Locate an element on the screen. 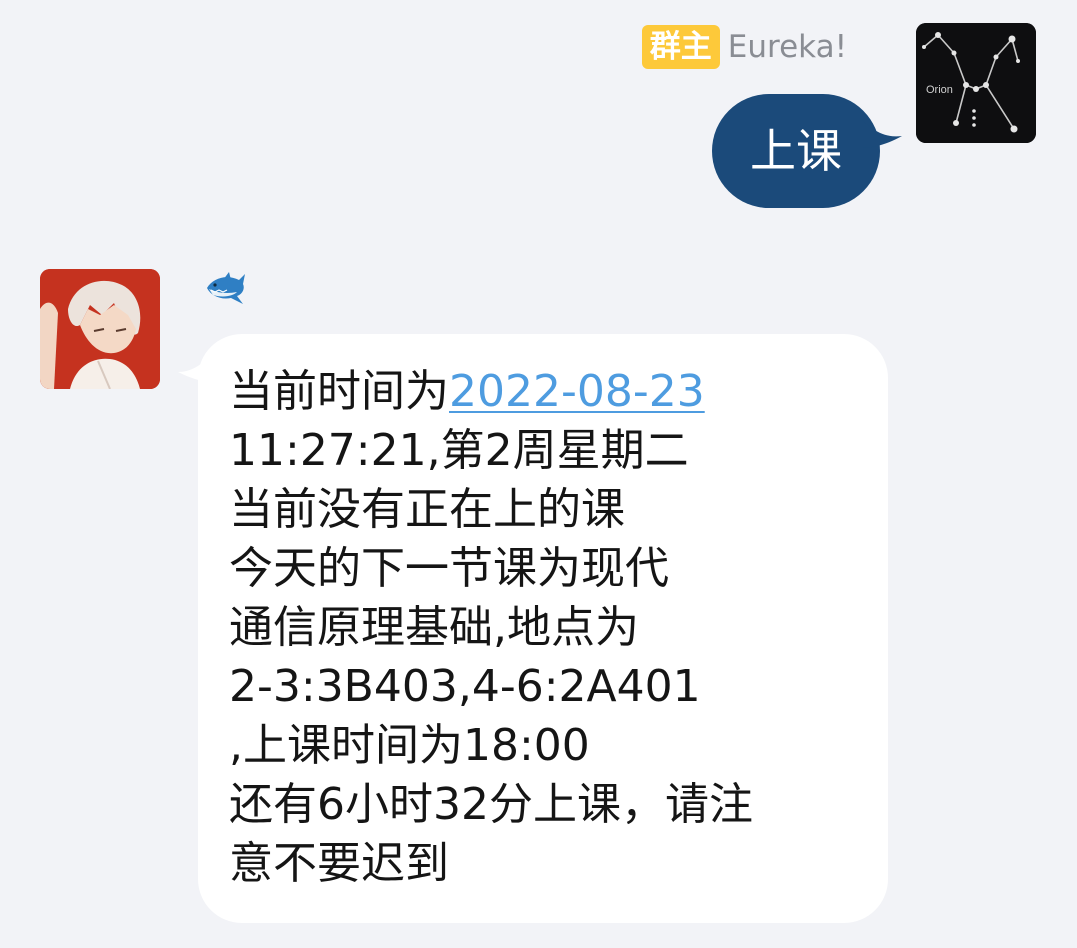 The width and height of the screenshot is (1077, 948). sender-name: Eureka! is located at coordinates (787, 47).